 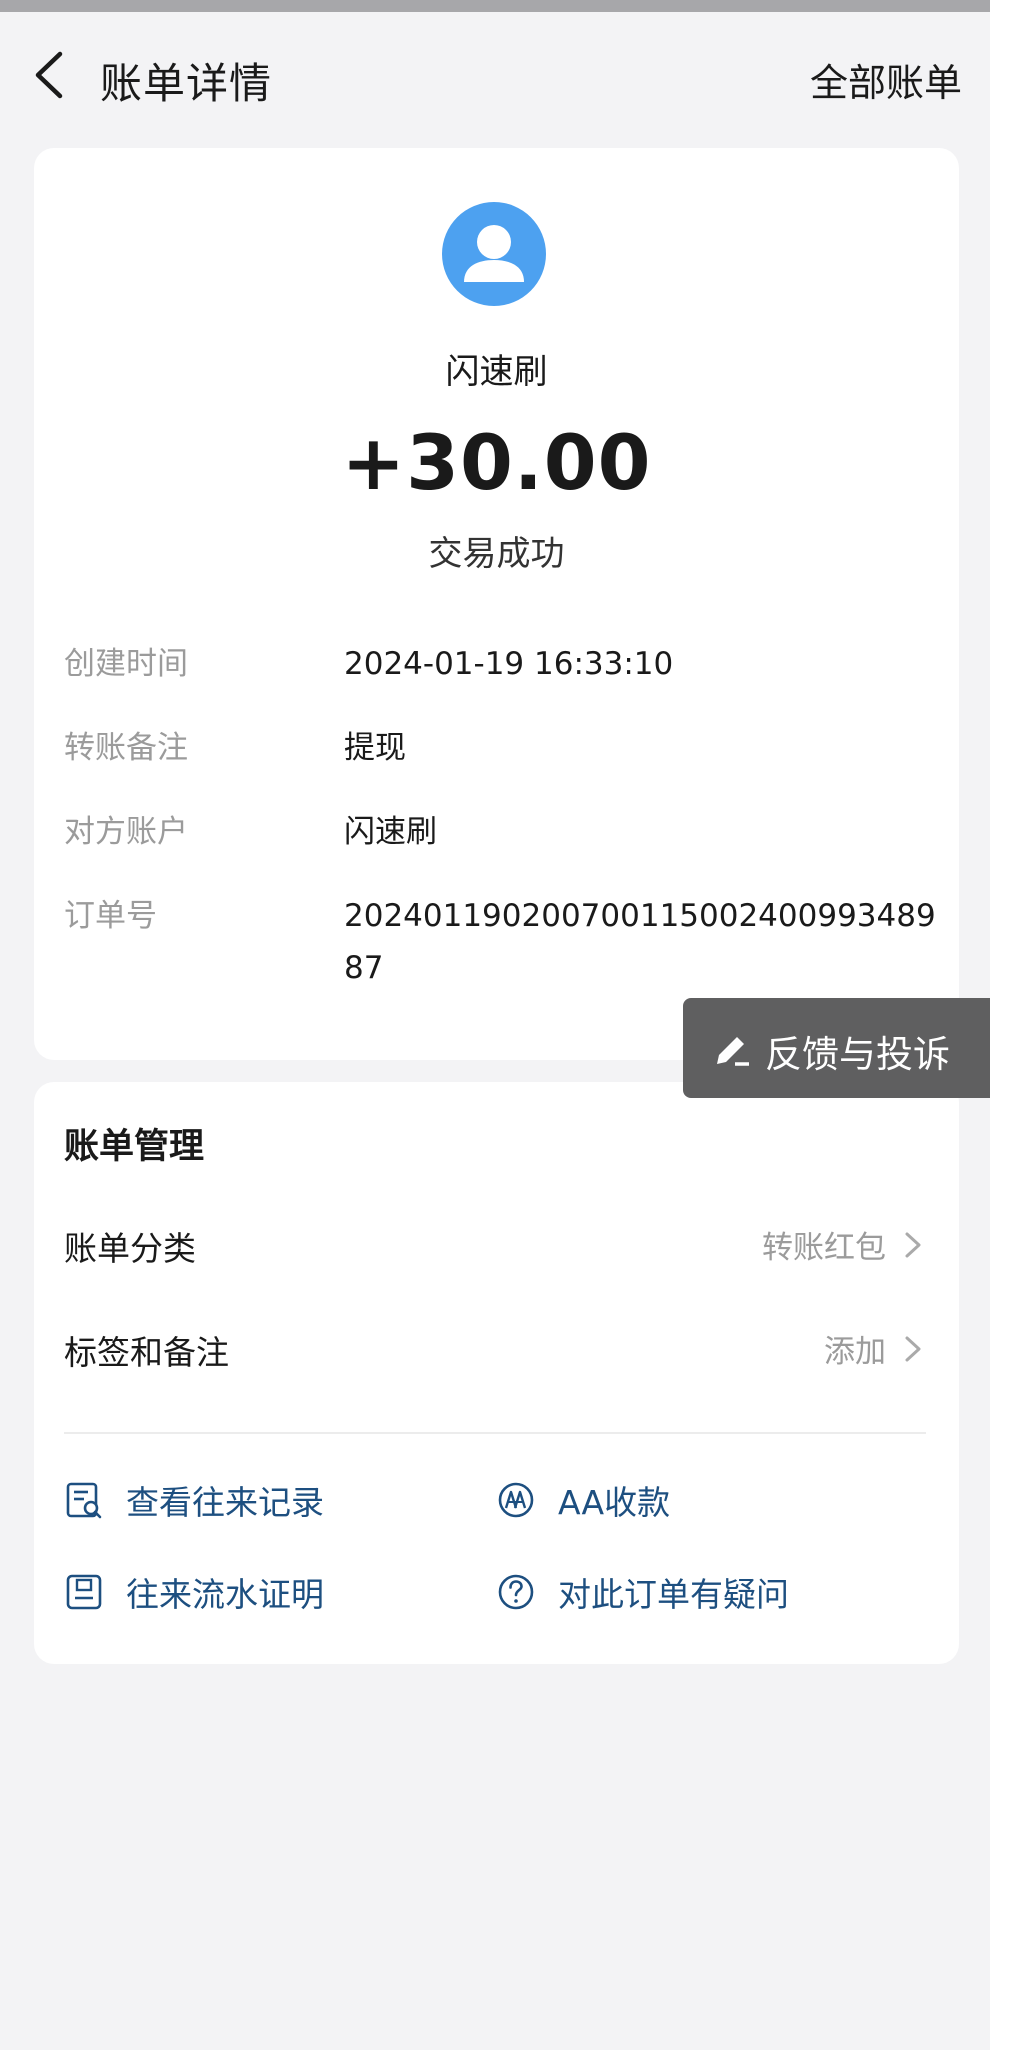 What do you see at coordinates (496, 554) in the screenshot?
I see `transaction-status: 交易成功` at bounding box center [496, 554].